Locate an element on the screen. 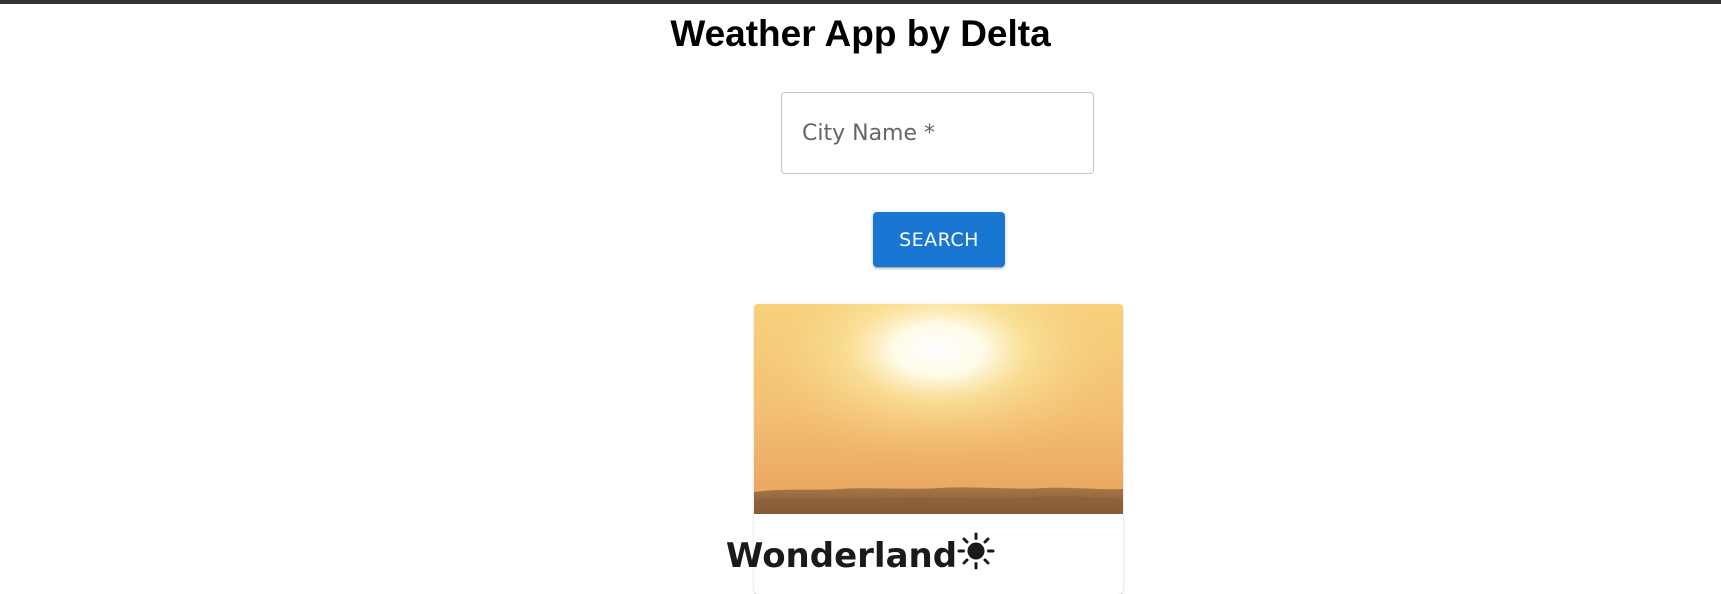  page-title: Weather App by Delta is located at coordinates (860, 33).